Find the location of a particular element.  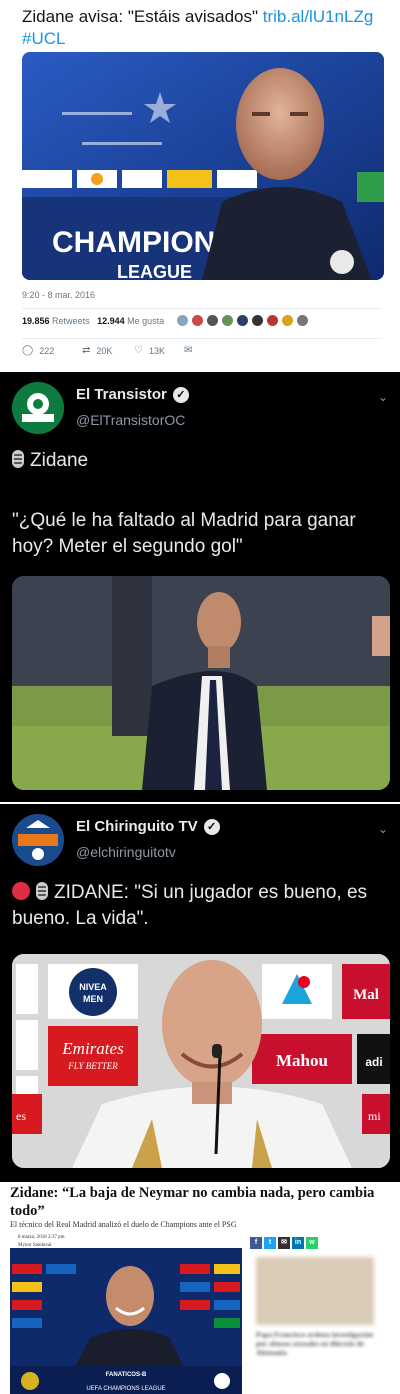

email-share-button: ✉ is located at coordinates (284, 1243).